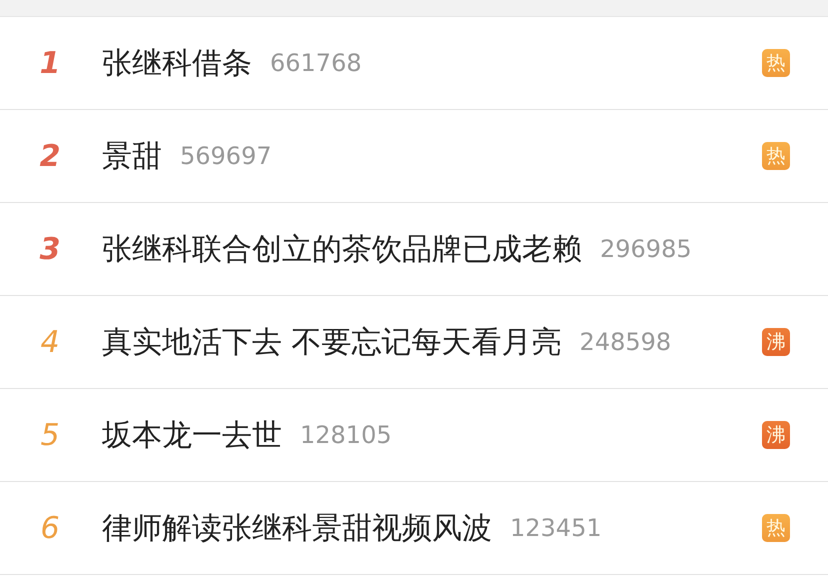  What do you see at coordinates (646, 249) in the screenshot?
I see `heat-count: 296985` at bounding box center [646, 249].